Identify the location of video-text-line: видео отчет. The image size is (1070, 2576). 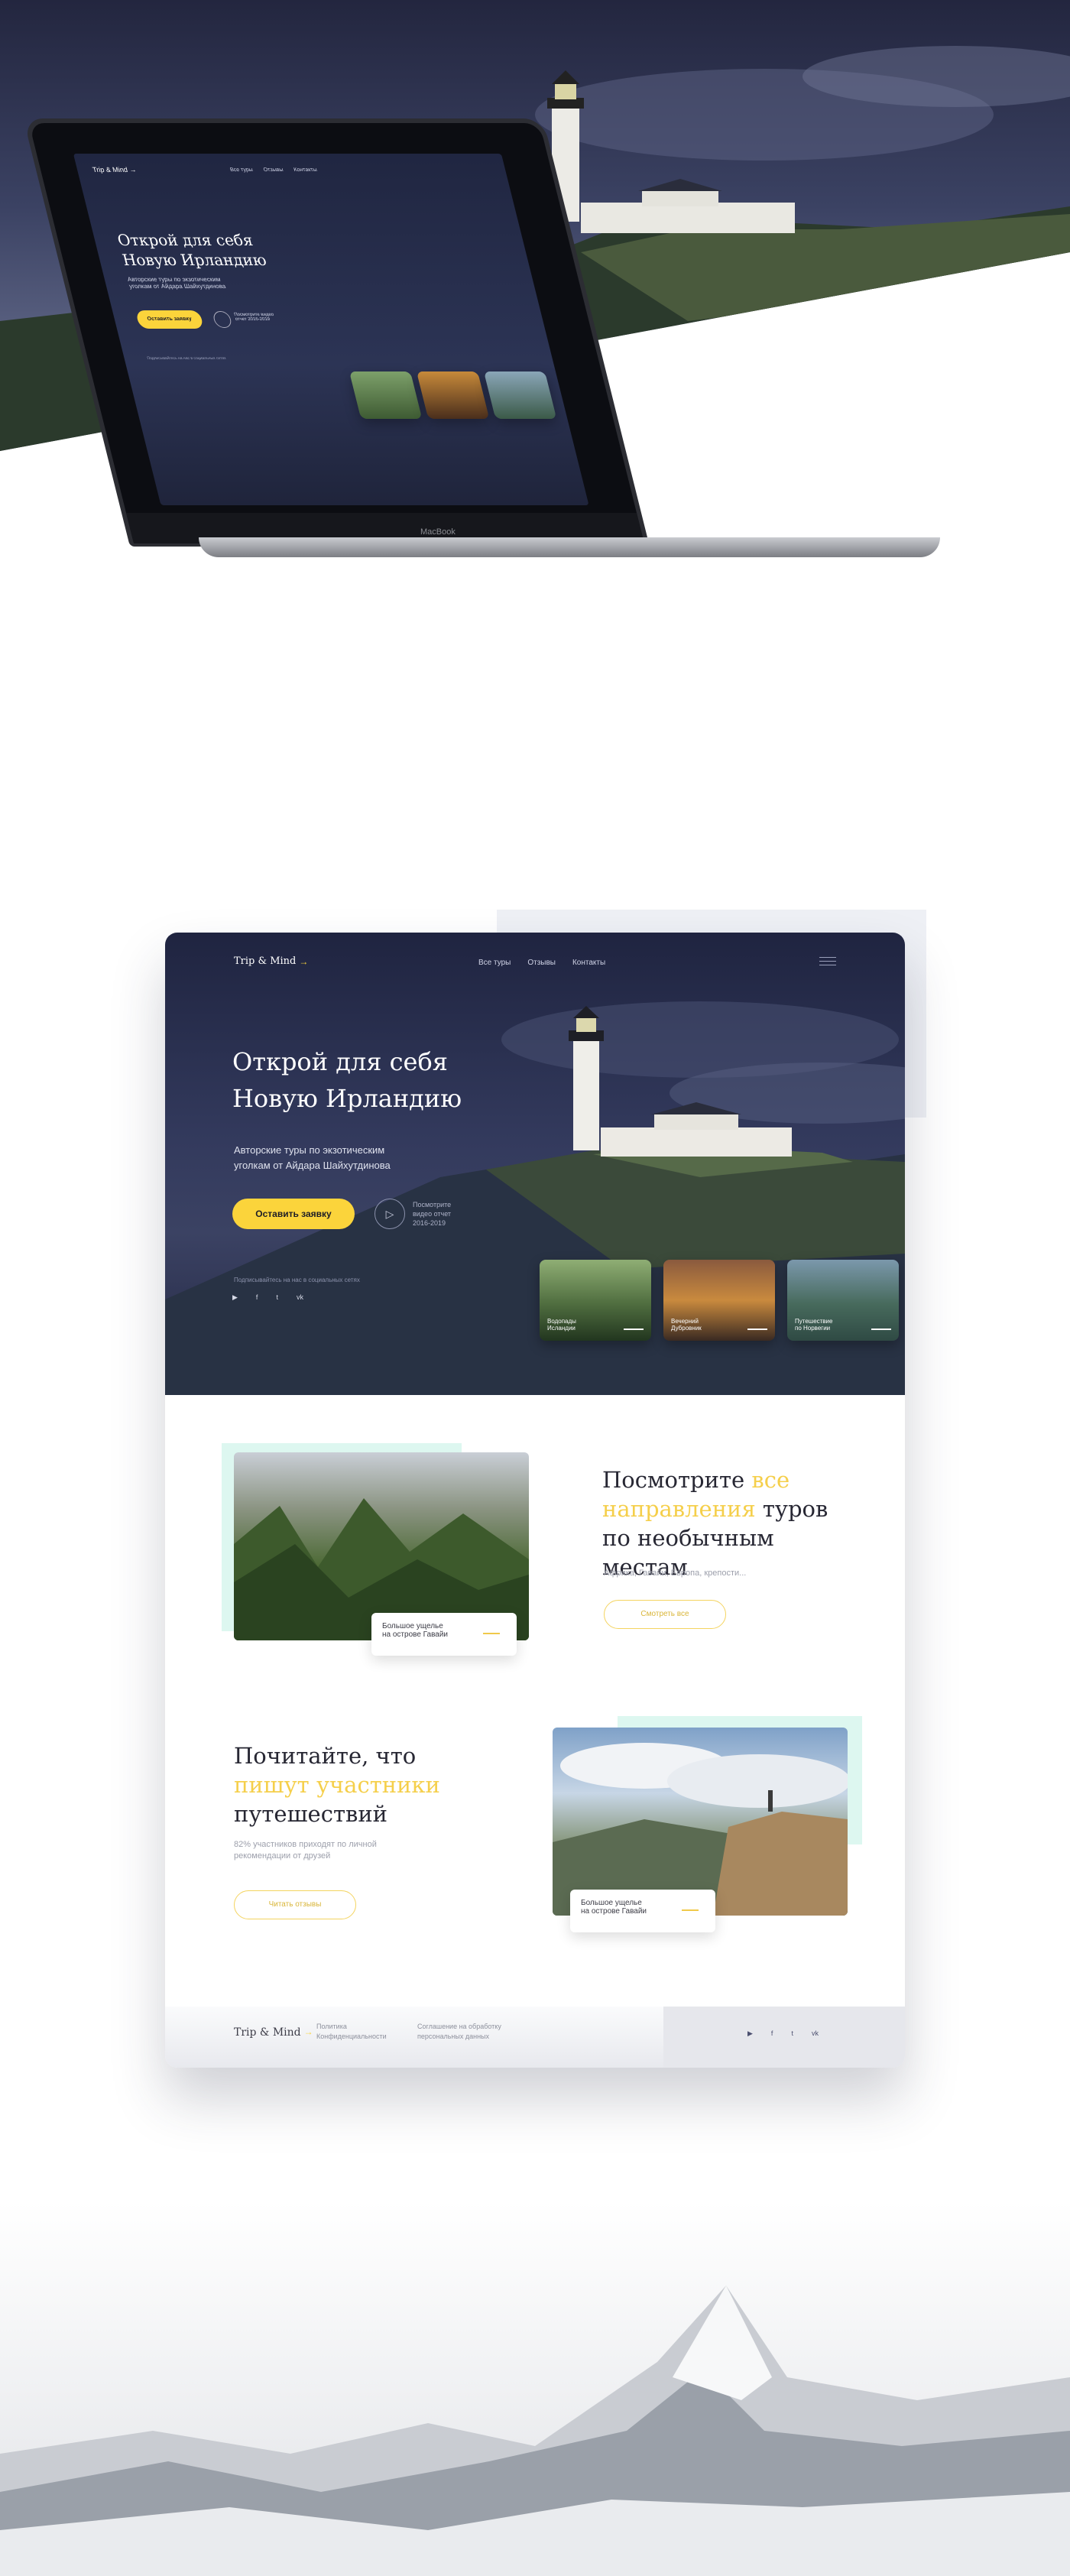
(432, 1214).